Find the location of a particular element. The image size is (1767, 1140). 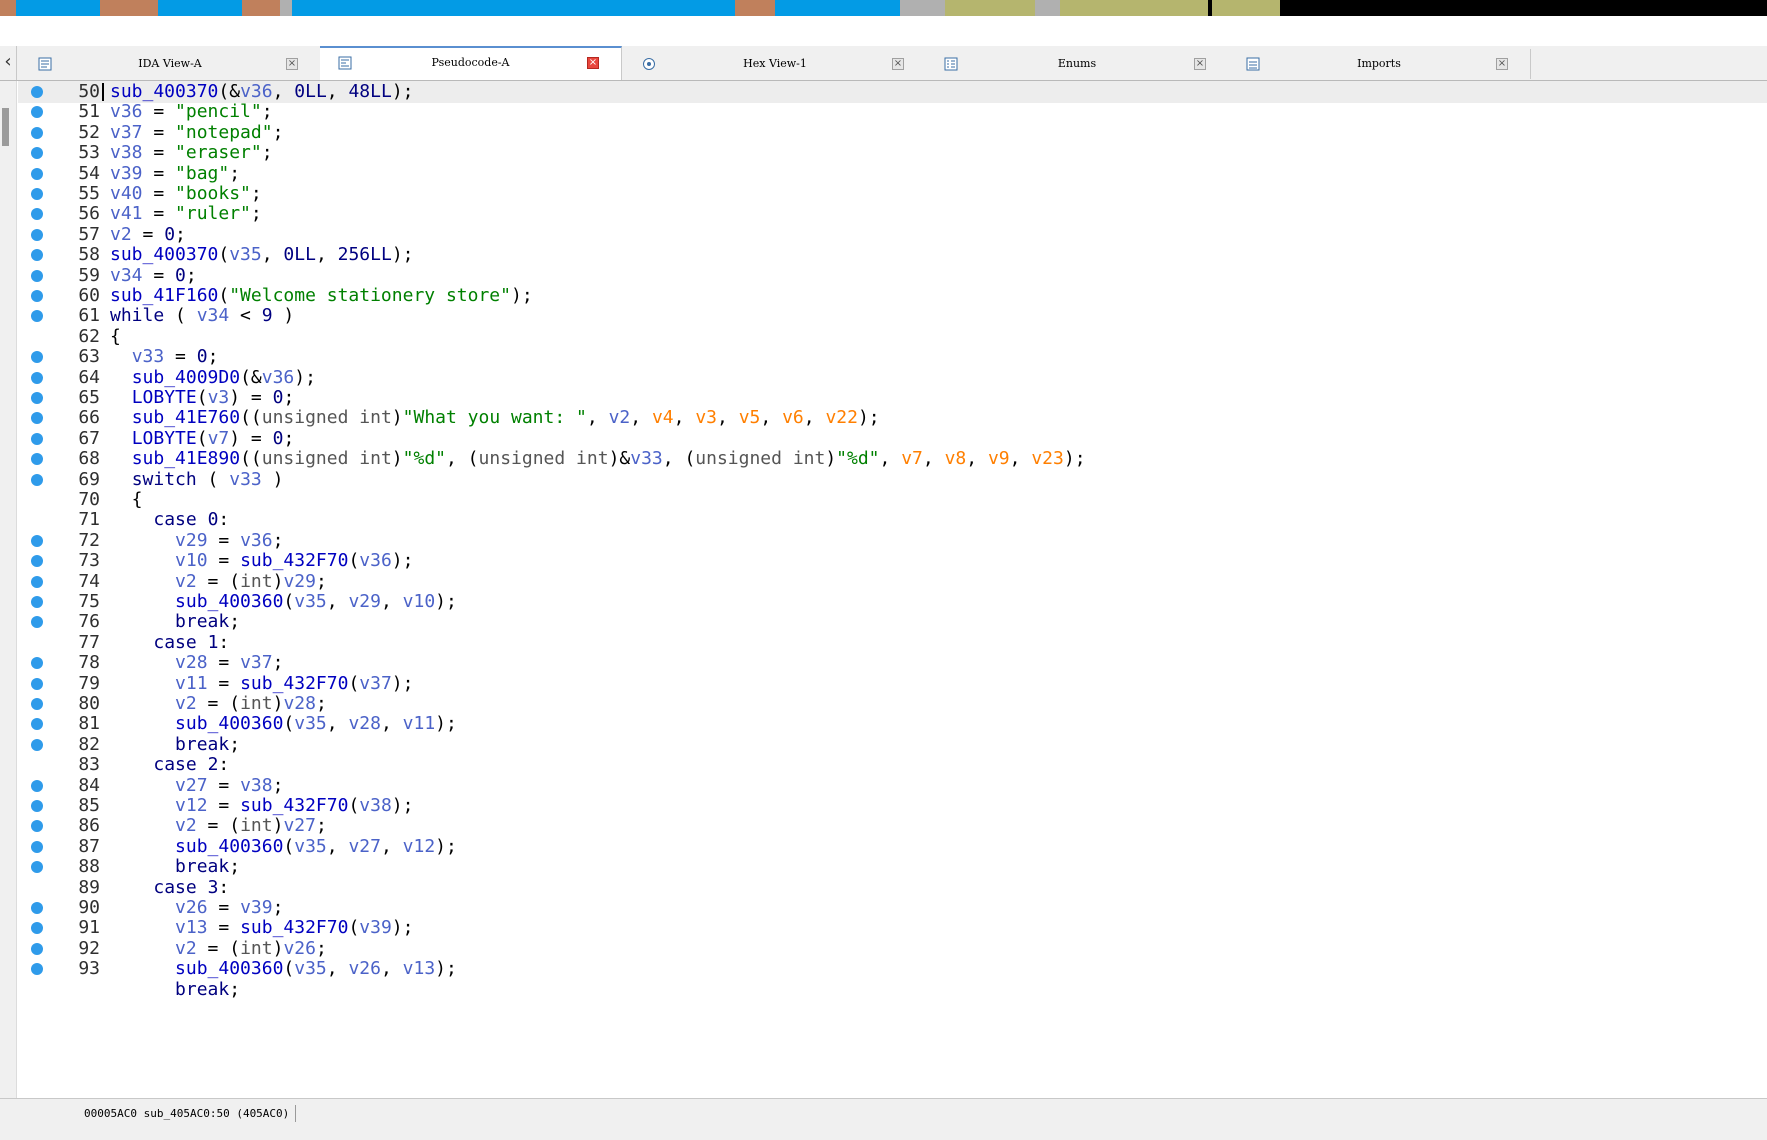

token-var: v40 is located at coordinates (126, 193).